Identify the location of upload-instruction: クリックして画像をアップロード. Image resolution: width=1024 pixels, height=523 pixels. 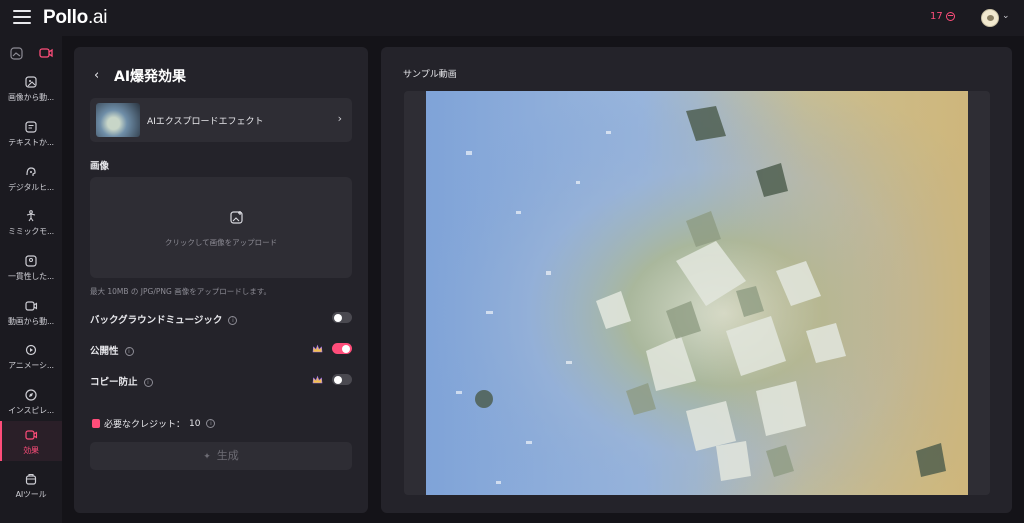
(221, 242).